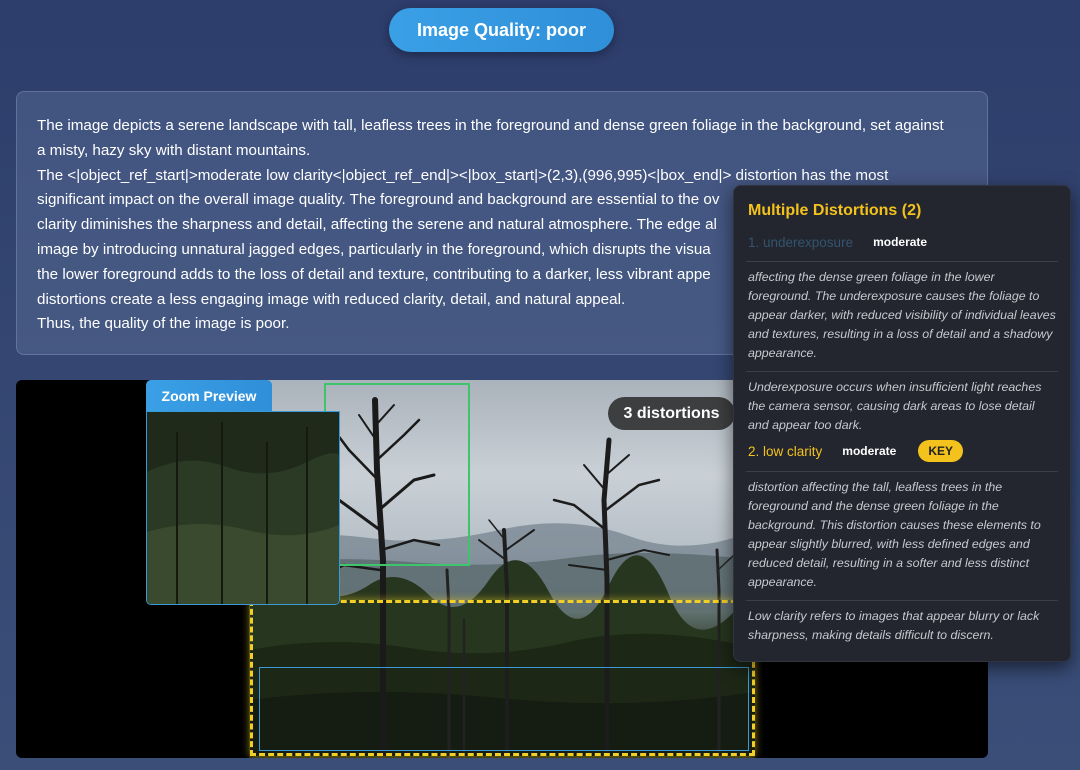 The width and height of the screenshot is (1080, 770). What do you see at coordinates (671, 413) in the screenshot?
I see `distortion-count-badge: 3 distortions` at bounding box center [671, 413].